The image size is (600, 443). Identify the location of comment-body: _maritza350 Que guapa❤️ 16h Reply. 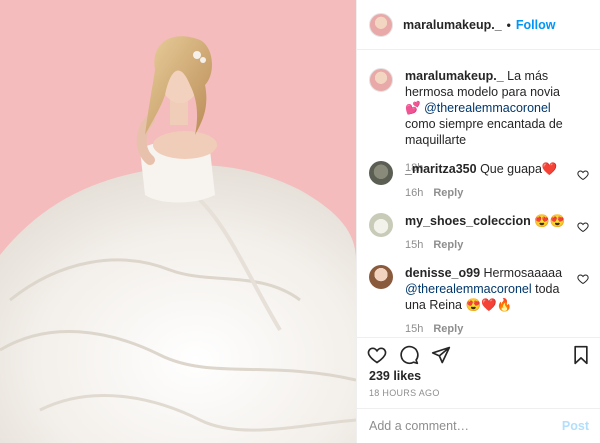
(490, 181).